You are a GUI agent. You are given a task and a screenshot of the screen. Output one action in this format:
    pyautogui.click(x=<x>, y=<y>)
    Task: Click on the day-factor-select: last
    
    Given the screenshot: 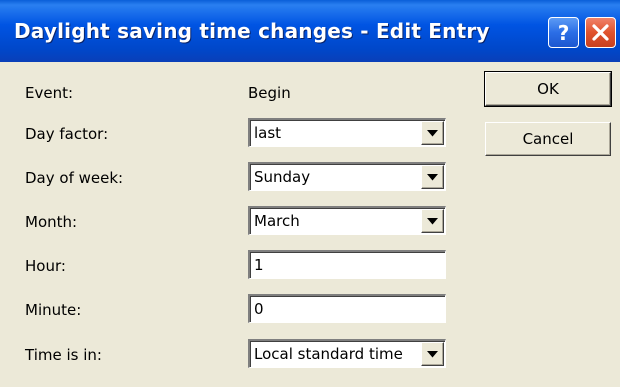 What is the action you would take?
    pyautogui.click(x=347, y=132)
    